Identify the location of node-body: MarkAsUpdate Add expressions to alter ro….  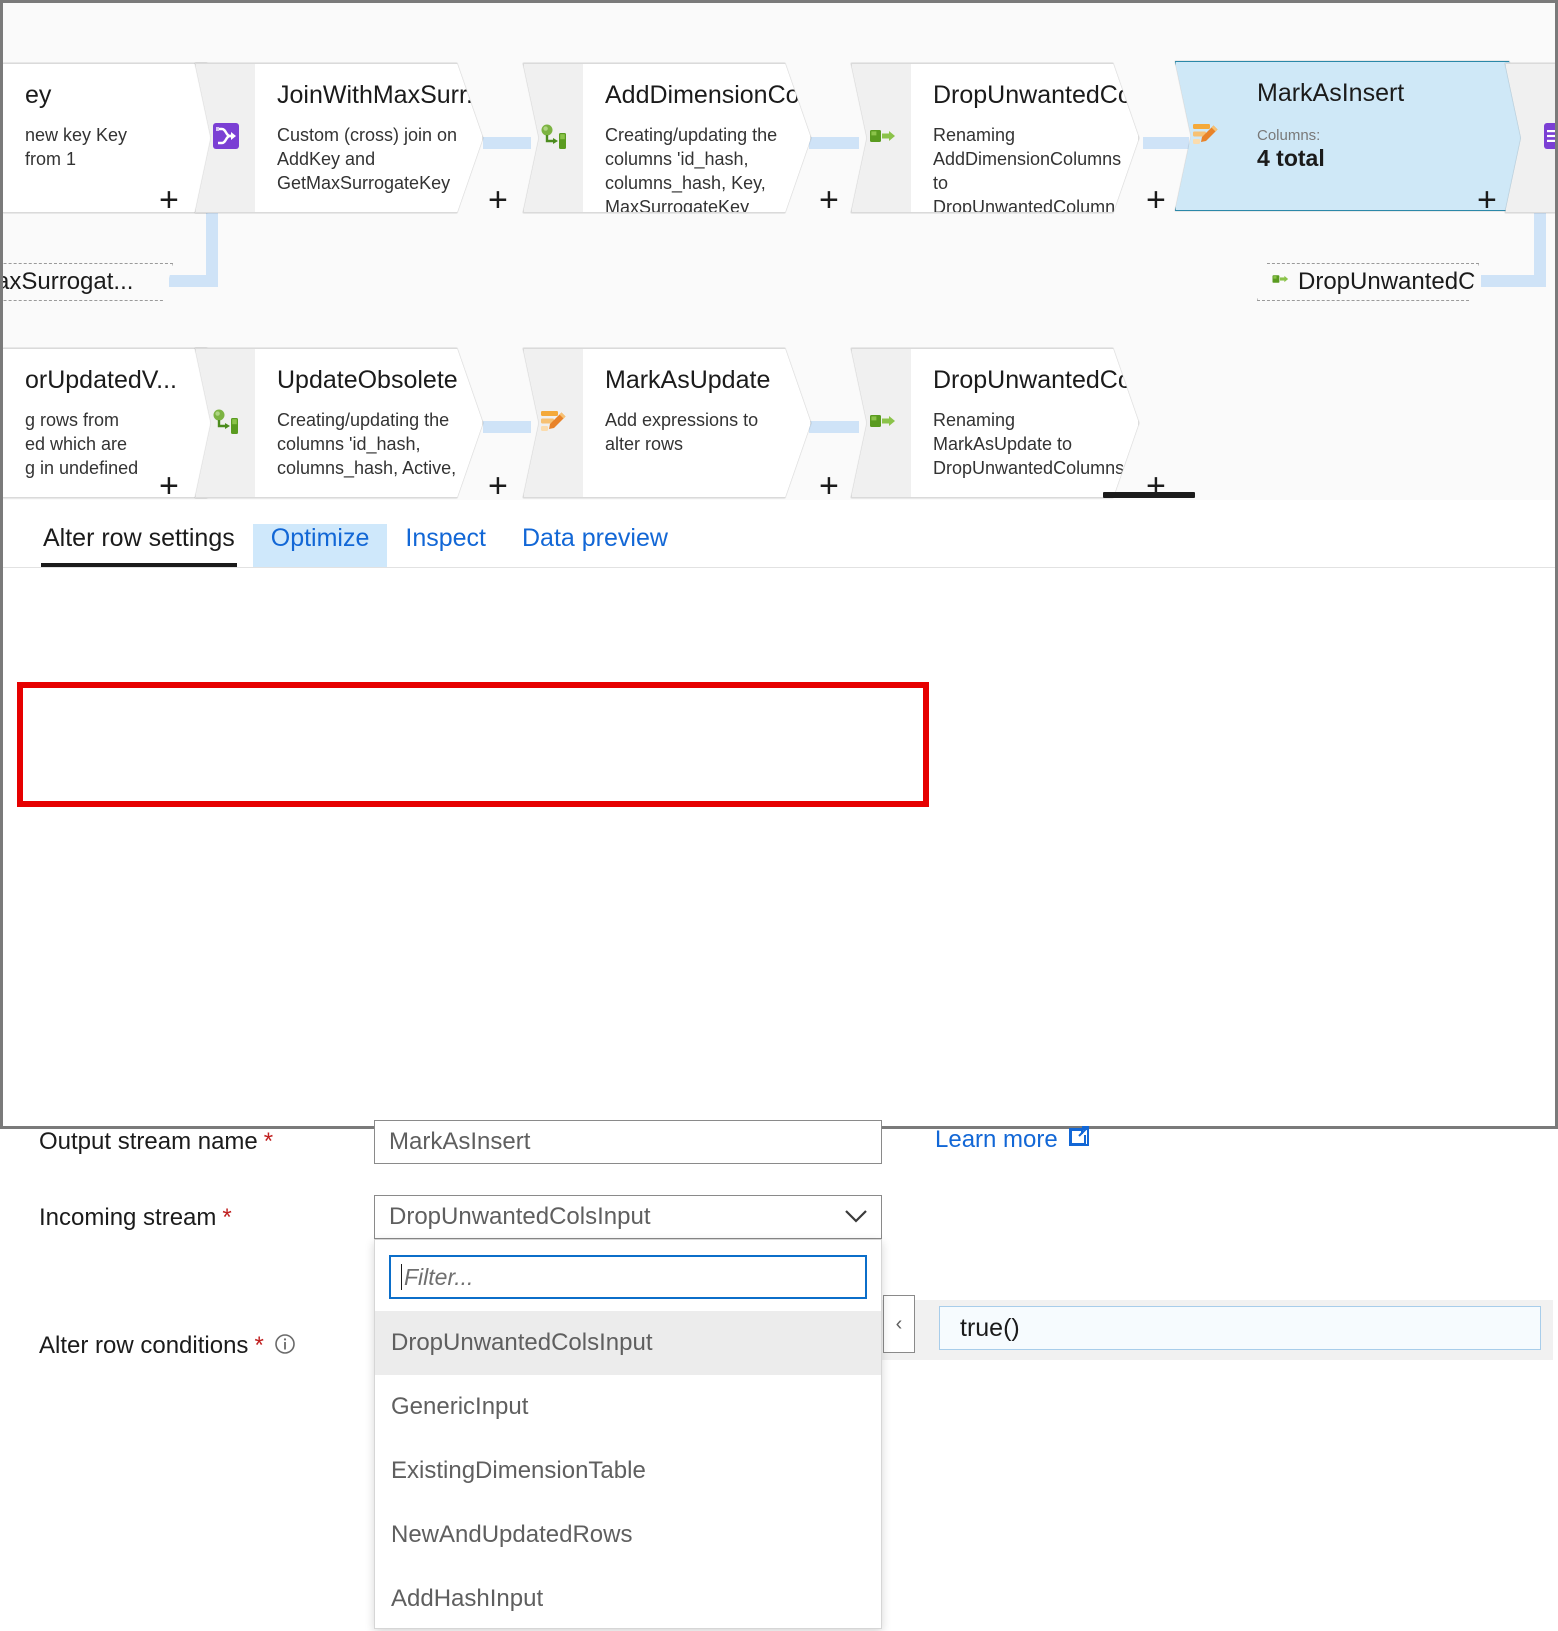
(697, 423).